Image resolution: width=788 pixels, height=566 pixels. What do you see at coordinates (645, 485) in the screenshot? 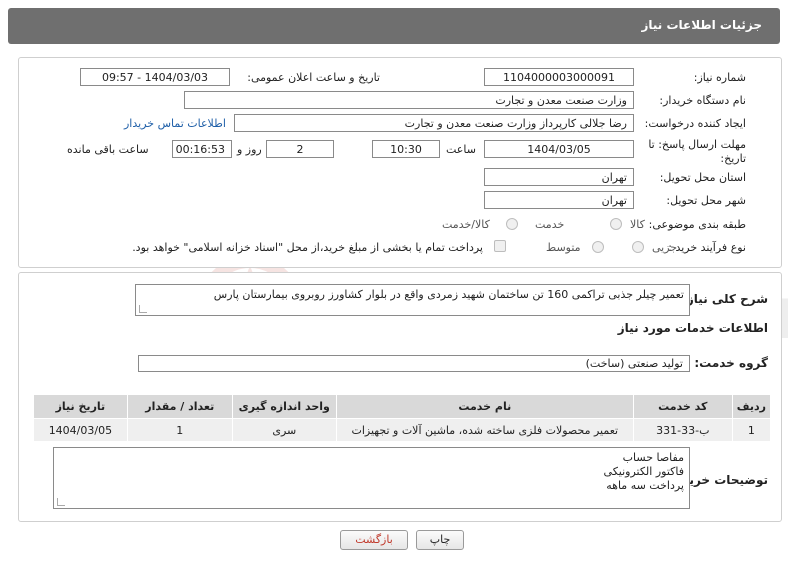
I see `buyer-note-line: پرداخت سه ماهه` at bounding box center [645, 485].